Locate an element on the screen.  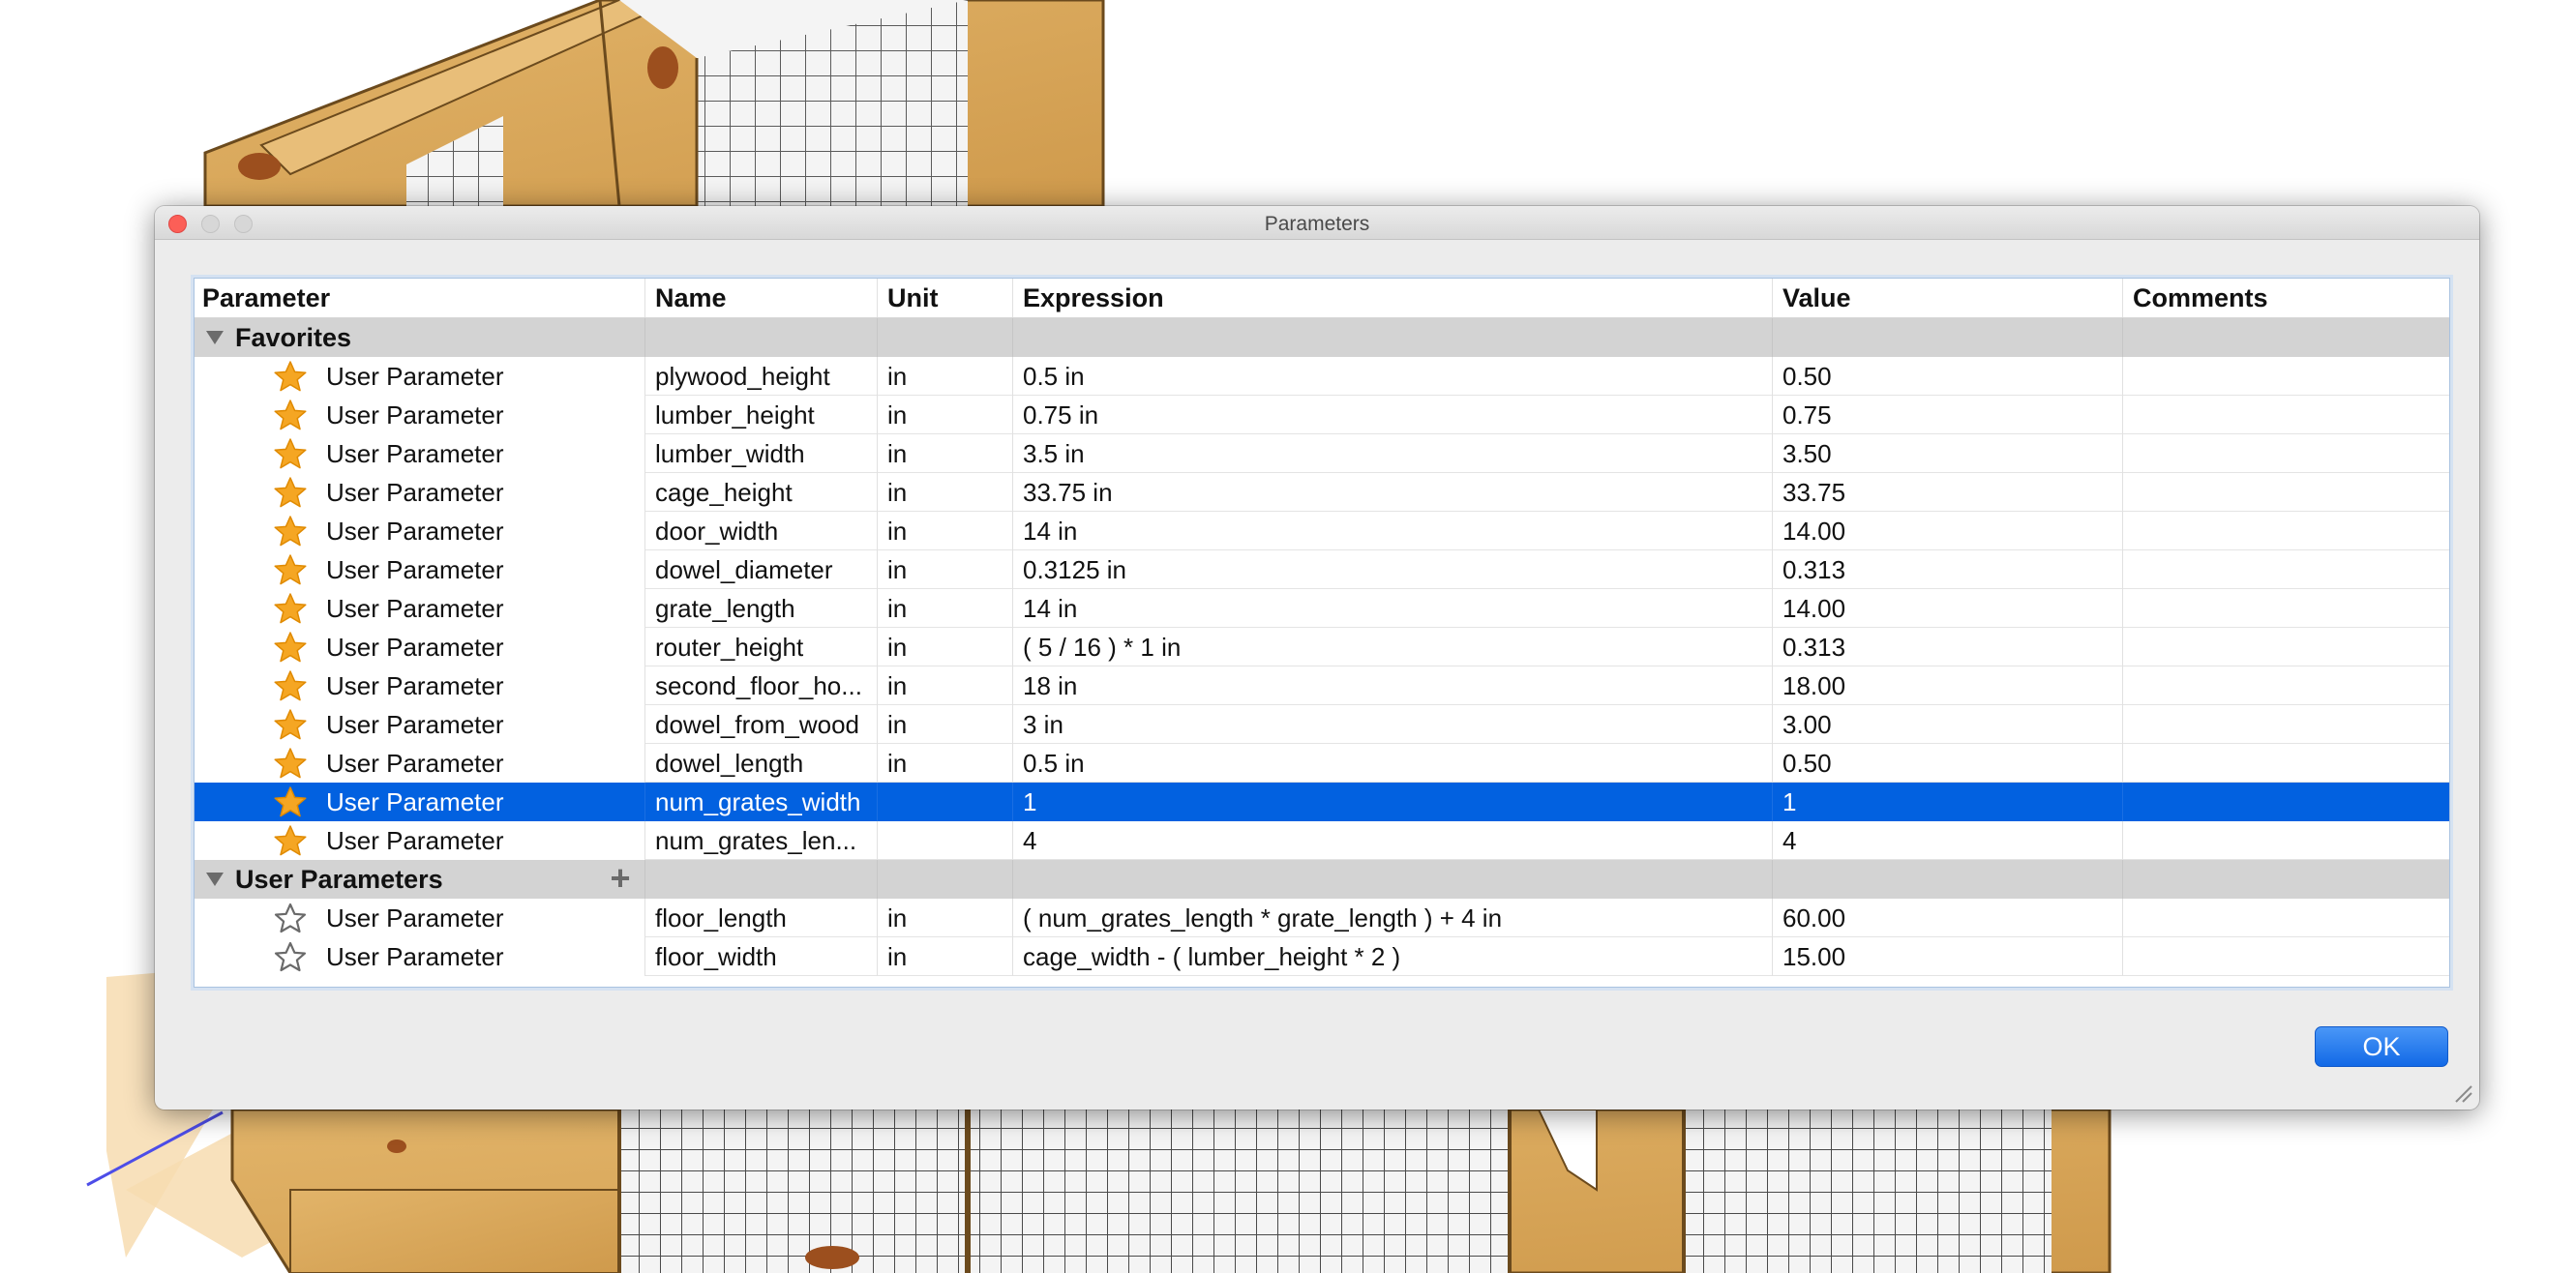
table-row: User Parameter door_width in 14 in 14.00 is located at coordinates (1322, 531).